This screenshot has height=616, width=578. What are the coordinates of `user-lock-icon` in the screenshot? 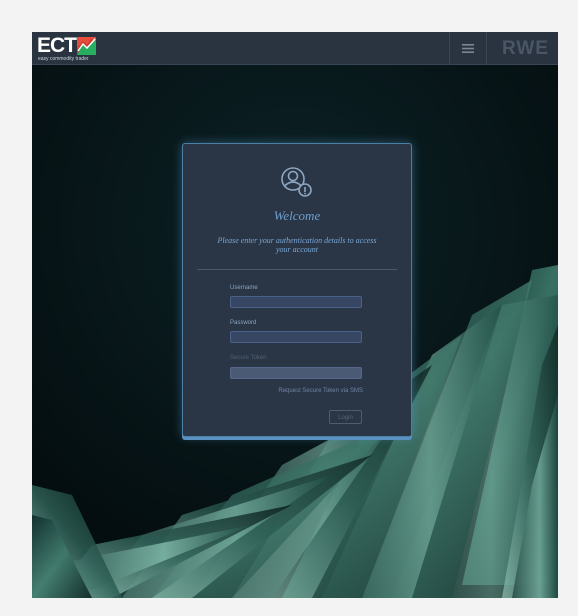 It's located at (296, 182).